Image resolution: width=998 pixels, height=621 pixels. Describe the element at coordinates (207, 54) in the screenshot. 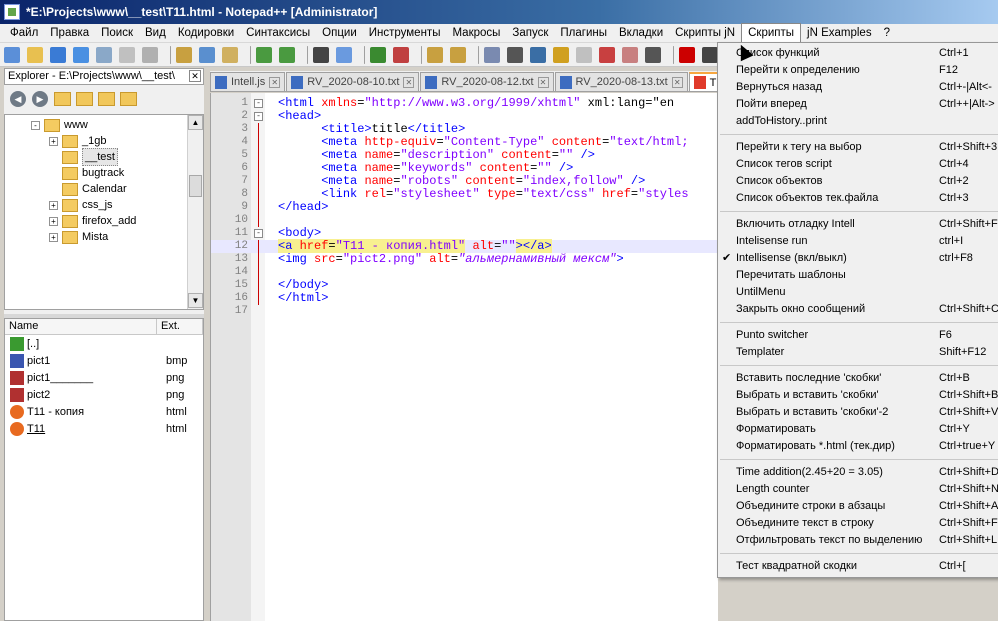

I see `copy-icon` at that location.